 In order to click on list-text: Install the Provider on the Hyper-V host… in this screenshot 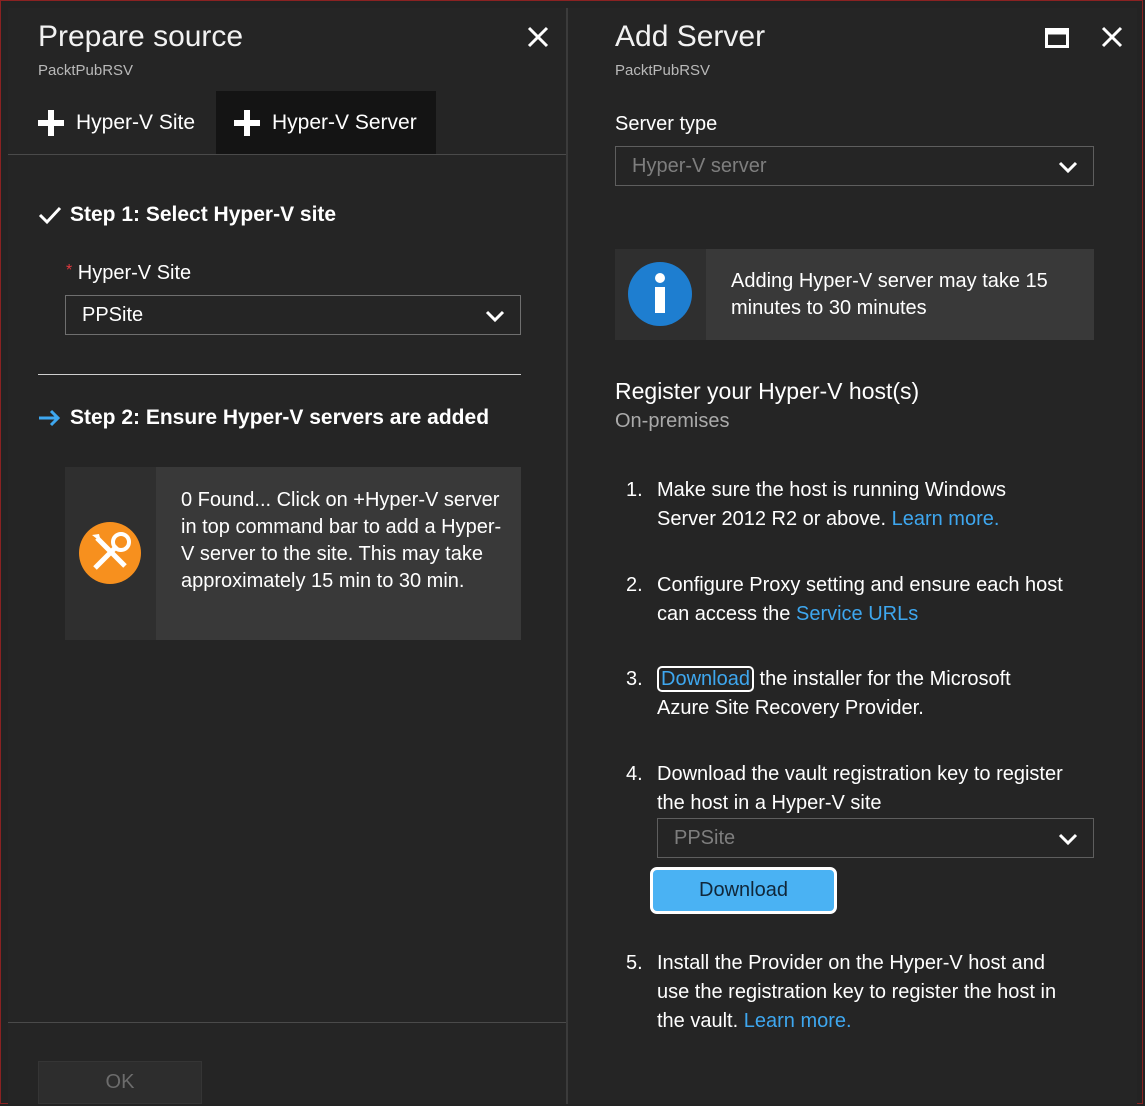, I will do `click(857, 992)`.